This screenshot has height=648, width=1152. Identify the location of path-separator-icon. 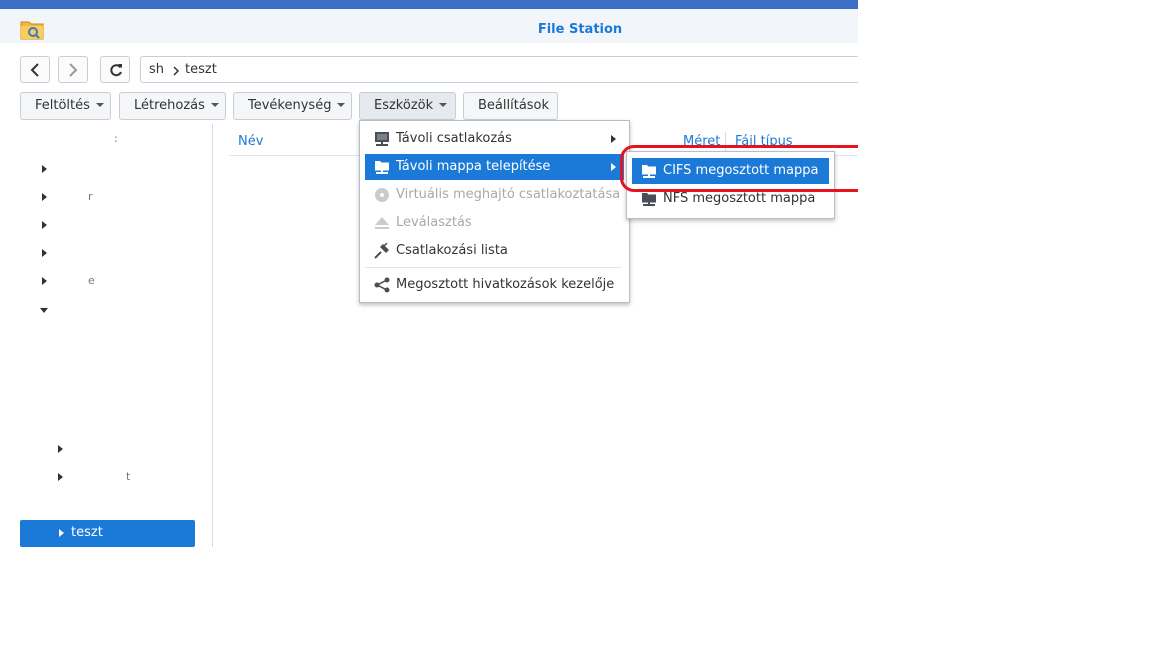
(176, 71).